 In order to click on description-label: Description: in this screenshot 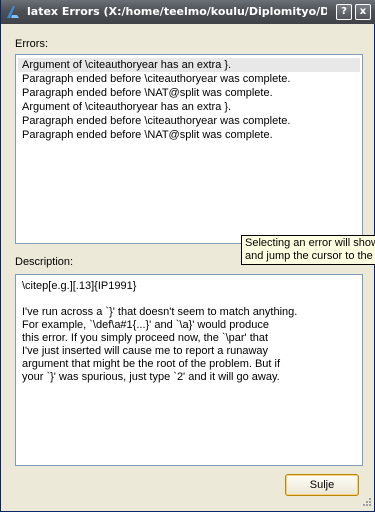, I will do `click(44, 262)`.